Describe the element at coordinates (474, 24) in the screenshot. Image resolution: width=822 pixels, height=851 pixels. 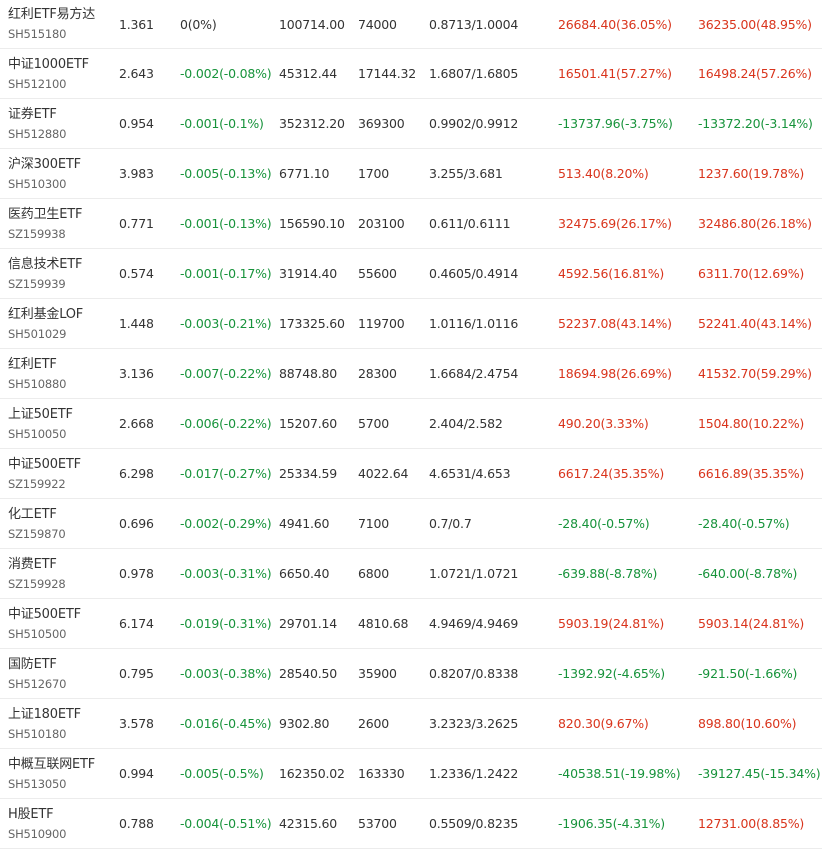
I see `ratio-cell: 0.8713/1.0004` at that location.